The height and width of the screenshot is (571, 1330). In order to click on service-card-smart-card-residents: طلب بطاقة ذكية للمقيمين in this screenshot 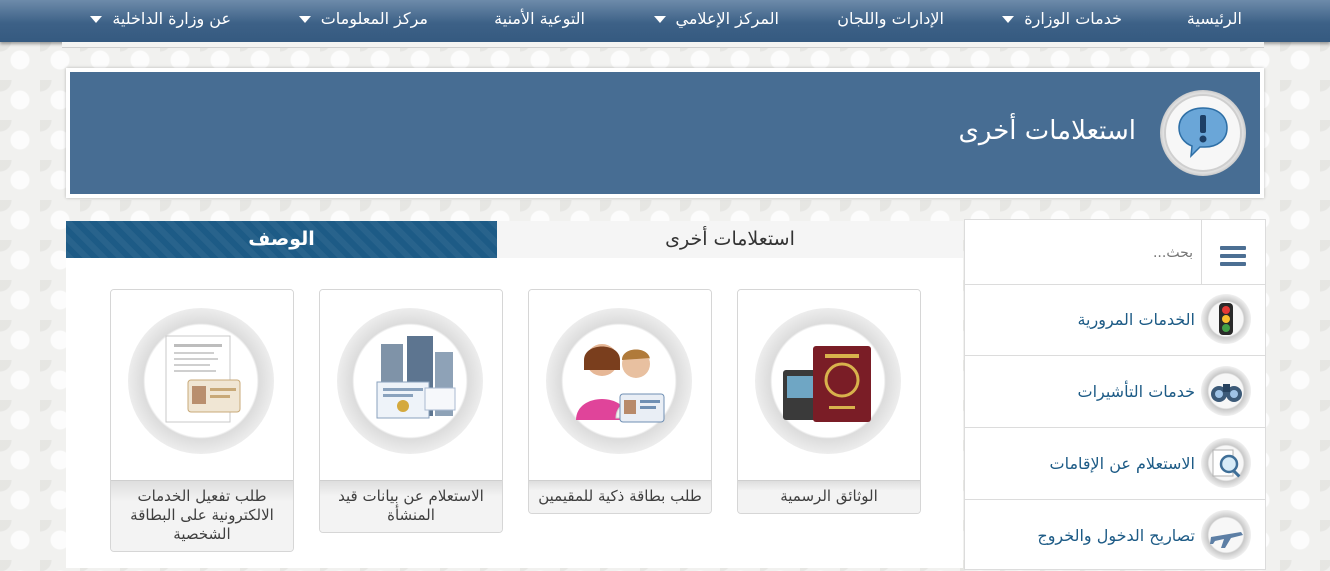, I will do `click(620, 401)`.